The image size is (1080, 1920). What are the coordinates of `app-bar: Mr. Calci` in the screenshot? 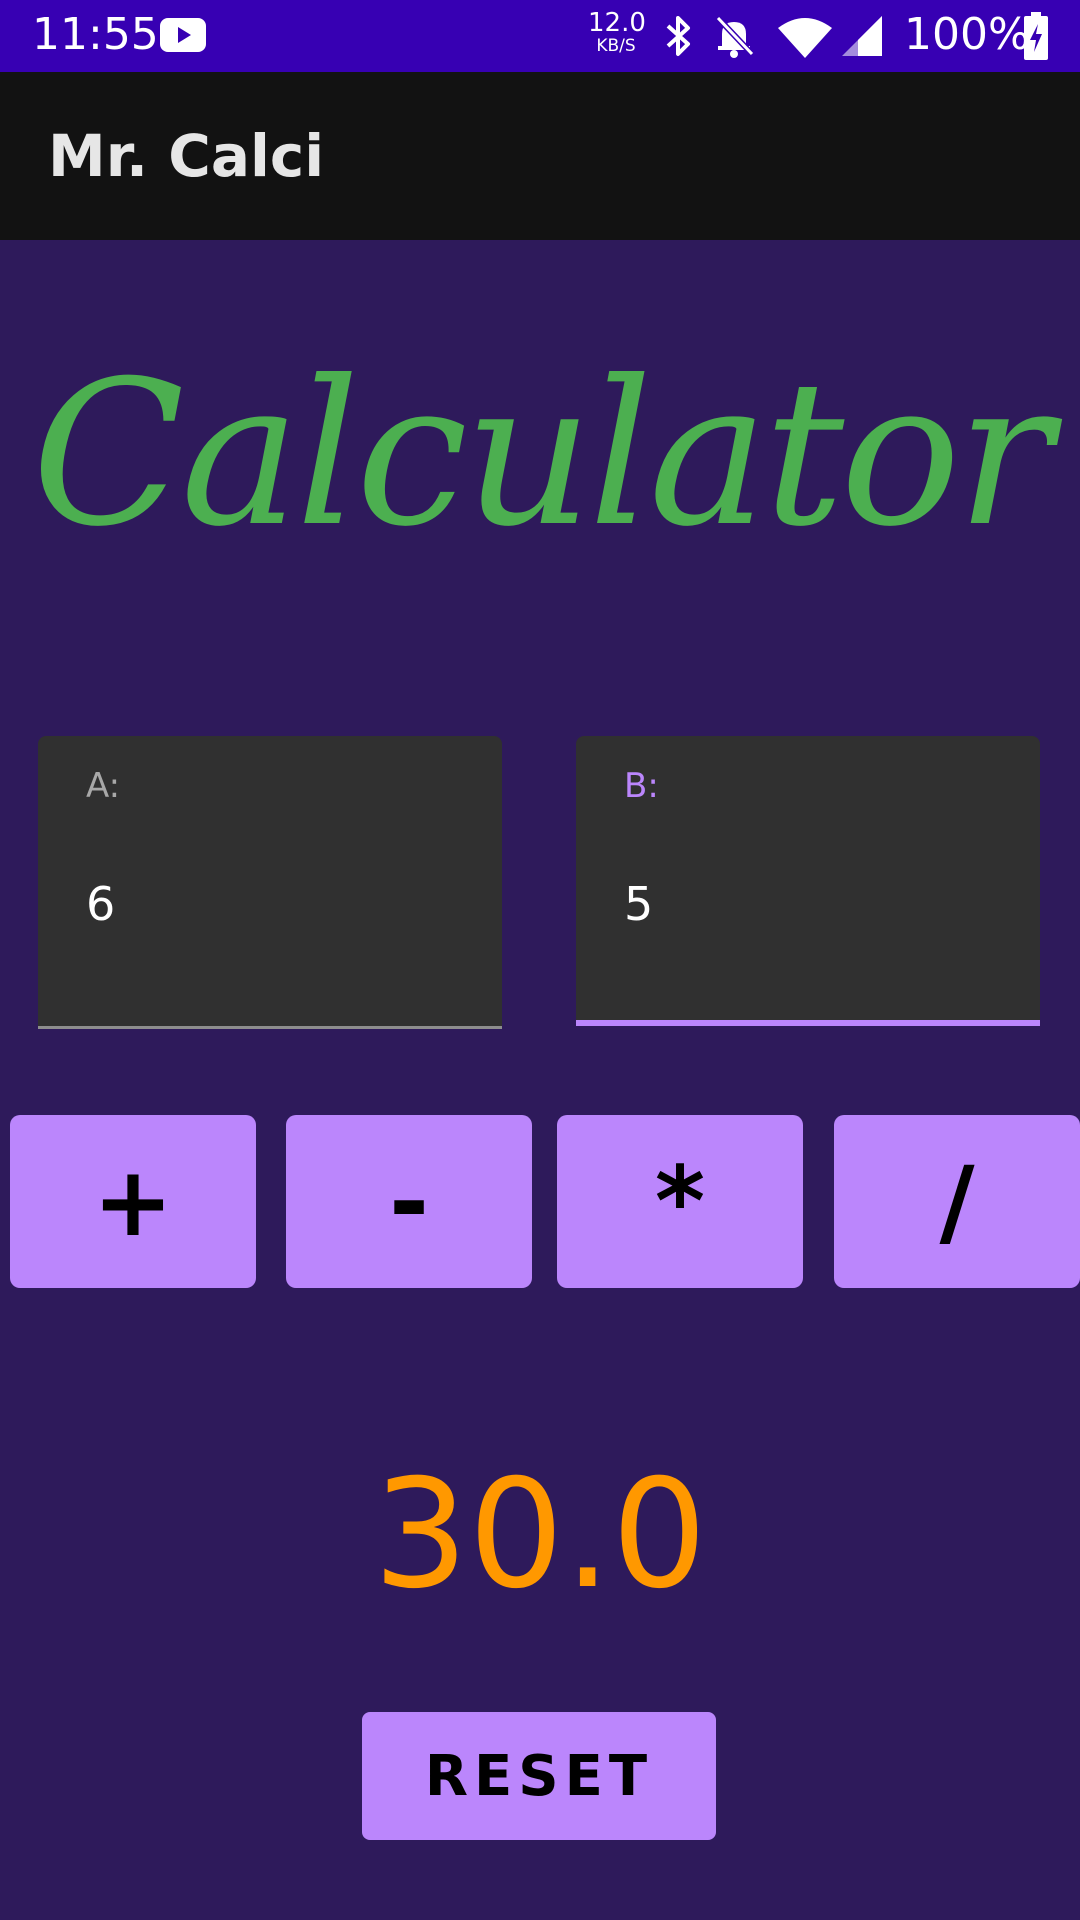 It's located at (540, 156).